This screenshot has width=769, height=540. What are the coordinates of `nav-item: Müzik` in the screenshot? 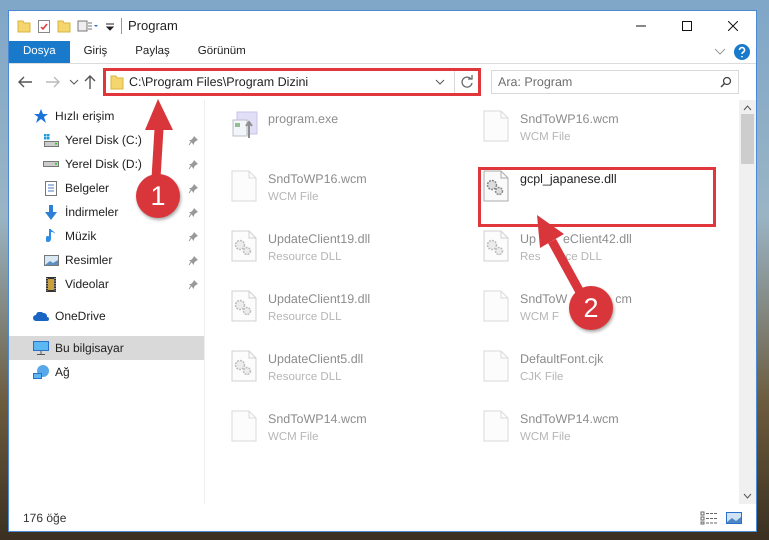 It's located at (80, 236).